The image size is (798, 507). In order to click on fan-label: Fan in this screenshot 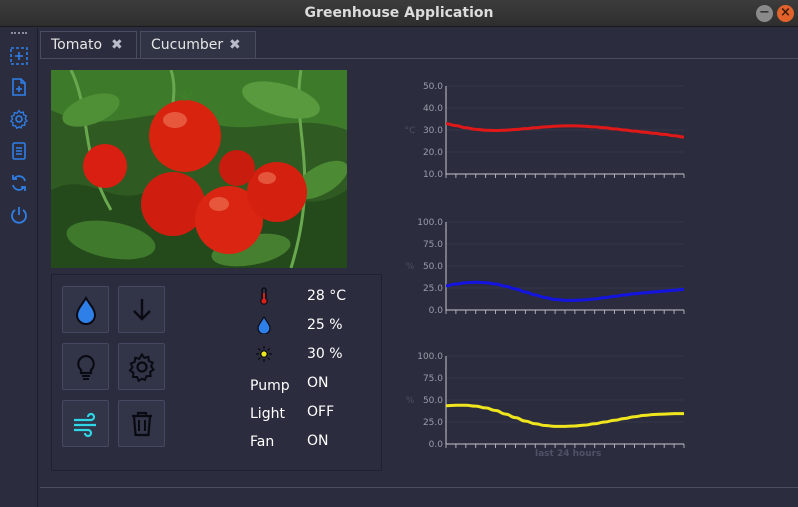, I will do `click(262, 442)`.